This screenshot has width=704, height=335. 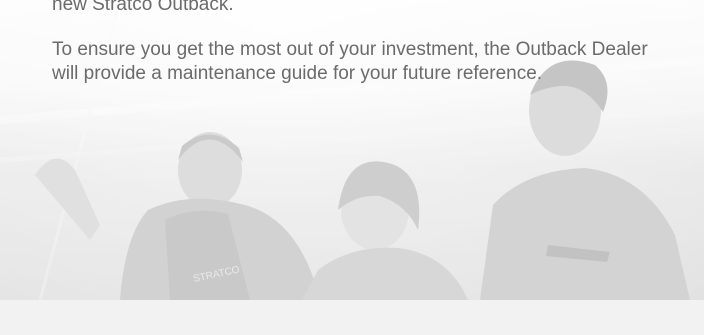 What do you see at coordinates (352, 317) in the screenshot?
I see `bottom-band` at bounding box center [352, 317].